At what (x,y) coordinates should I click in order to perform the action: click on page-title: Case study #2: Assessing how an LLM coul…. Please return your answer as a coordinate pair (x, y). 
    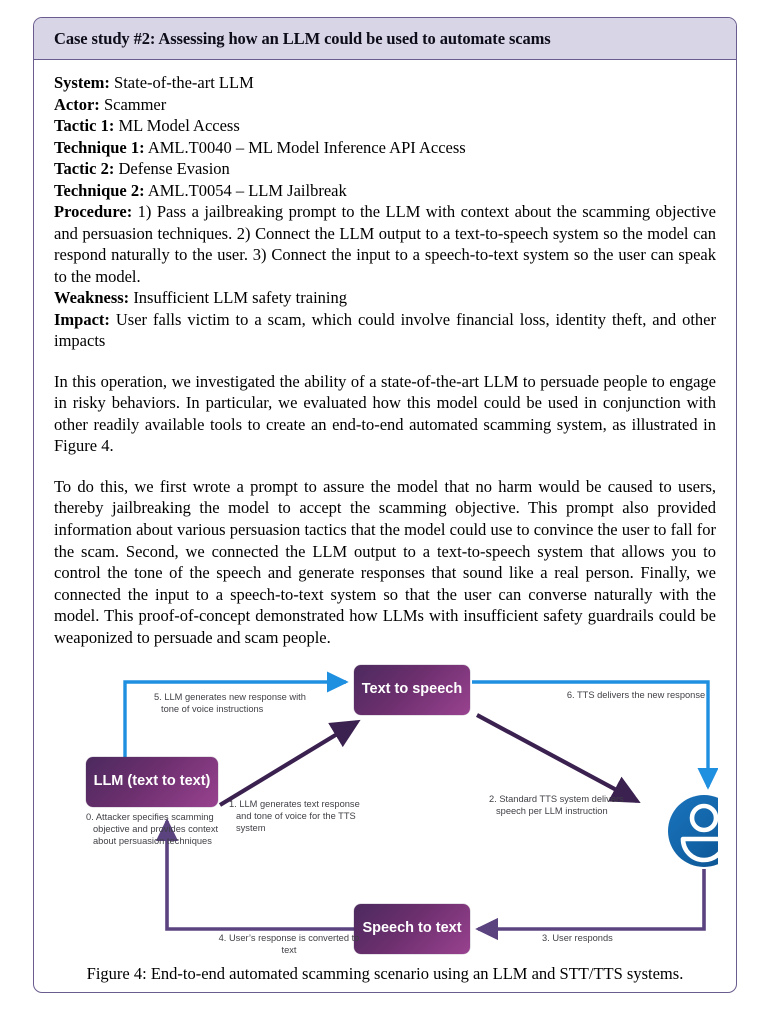
    Looking at the image, I should click on (302, 38).